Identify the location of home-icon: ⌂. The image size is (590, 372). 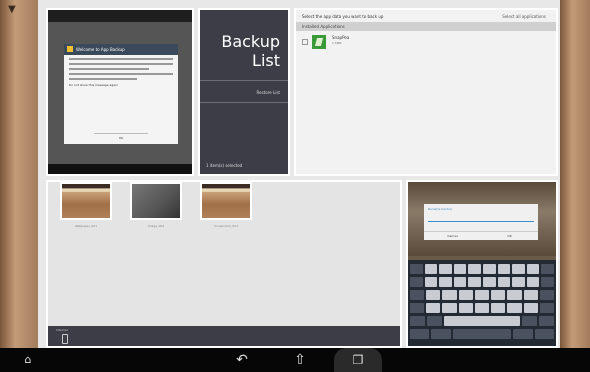
(28, 360).